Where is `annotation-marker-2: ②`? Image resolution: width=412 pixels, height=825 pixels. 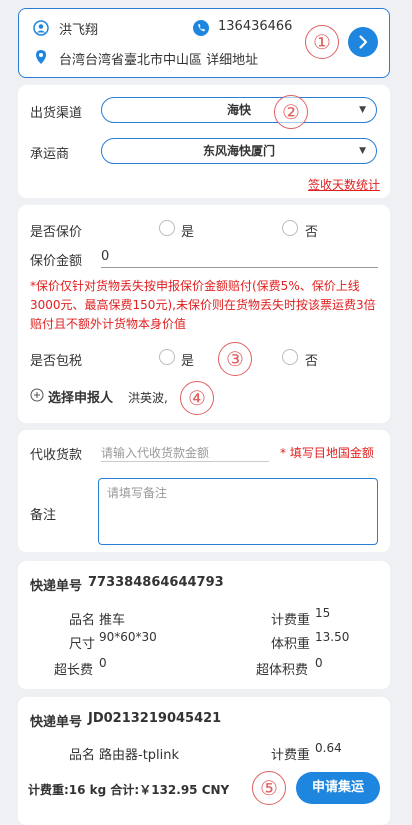 annotation-marker-2: ② is located at coordinates (291, 112).